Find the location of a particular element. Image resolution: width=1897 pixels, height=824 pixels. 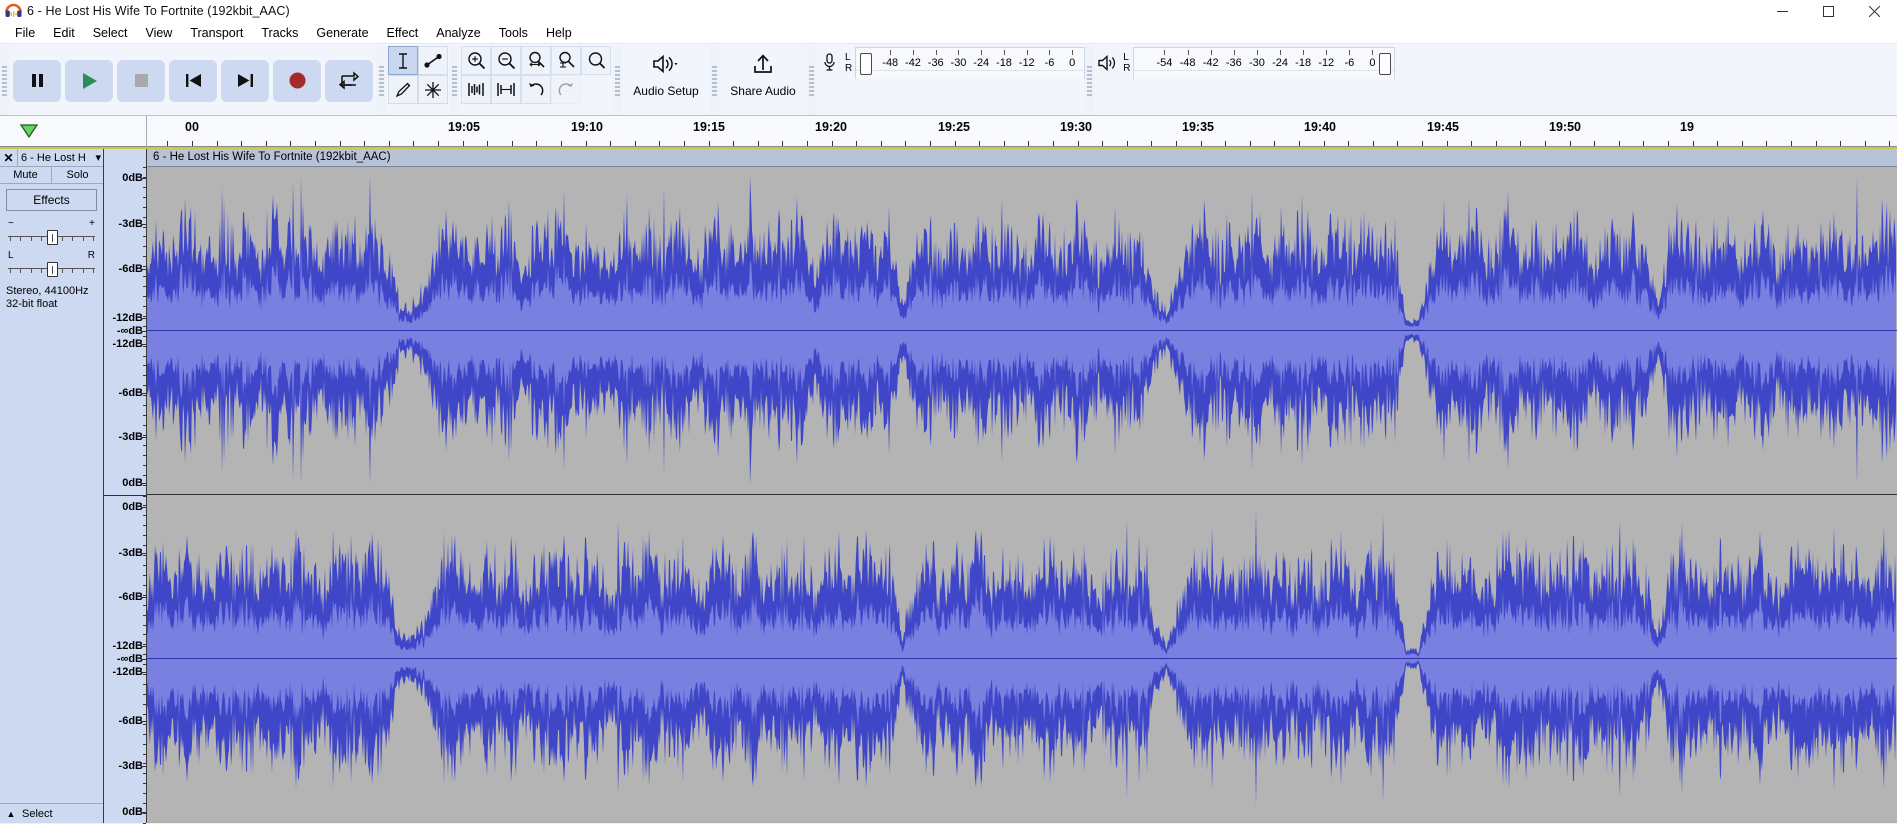

close-button is located at coordinates (1874, 11).